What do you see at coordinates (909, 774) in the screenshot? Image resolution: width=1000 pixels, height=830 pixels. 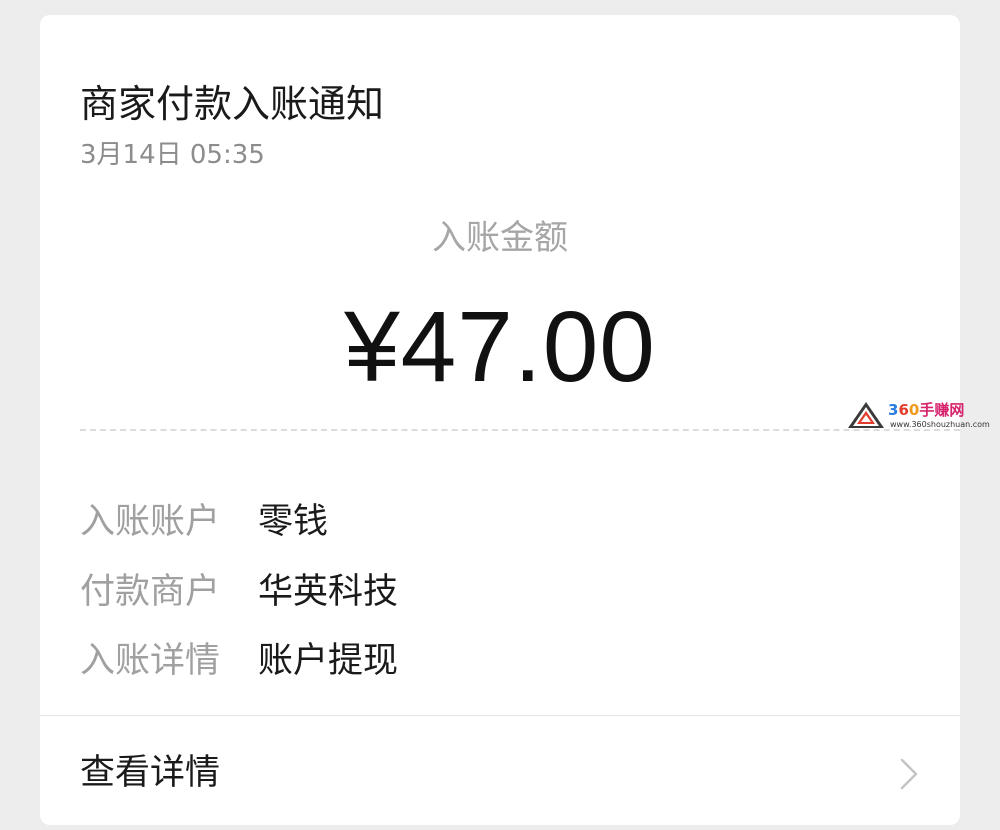 I see `chevron-right-icon` at bounding box center [909, 774].